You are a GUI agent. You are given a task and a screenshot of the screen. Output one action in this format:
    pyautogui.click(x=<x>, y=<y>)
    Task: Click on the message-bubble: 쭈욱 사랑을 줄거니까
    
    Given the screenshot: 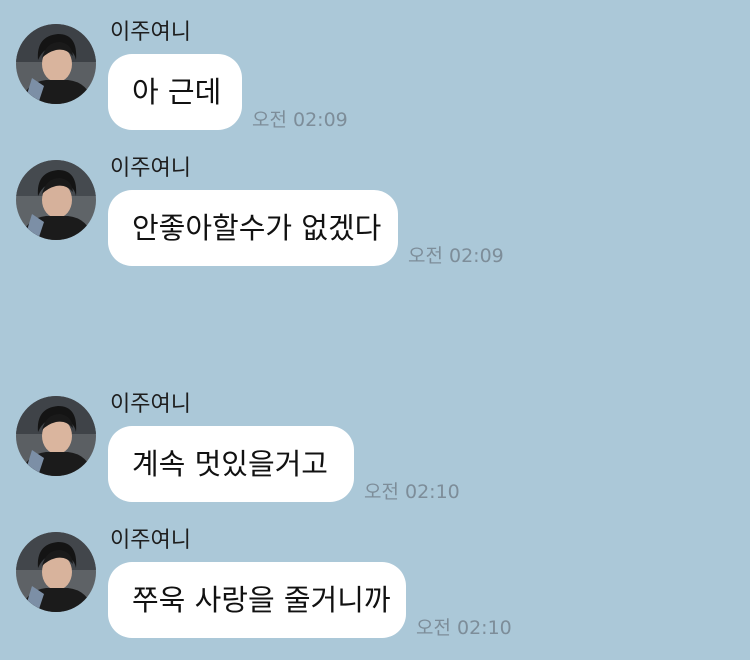 What is the action you would take?
    pyautogui.click(x=257, y=600)
    